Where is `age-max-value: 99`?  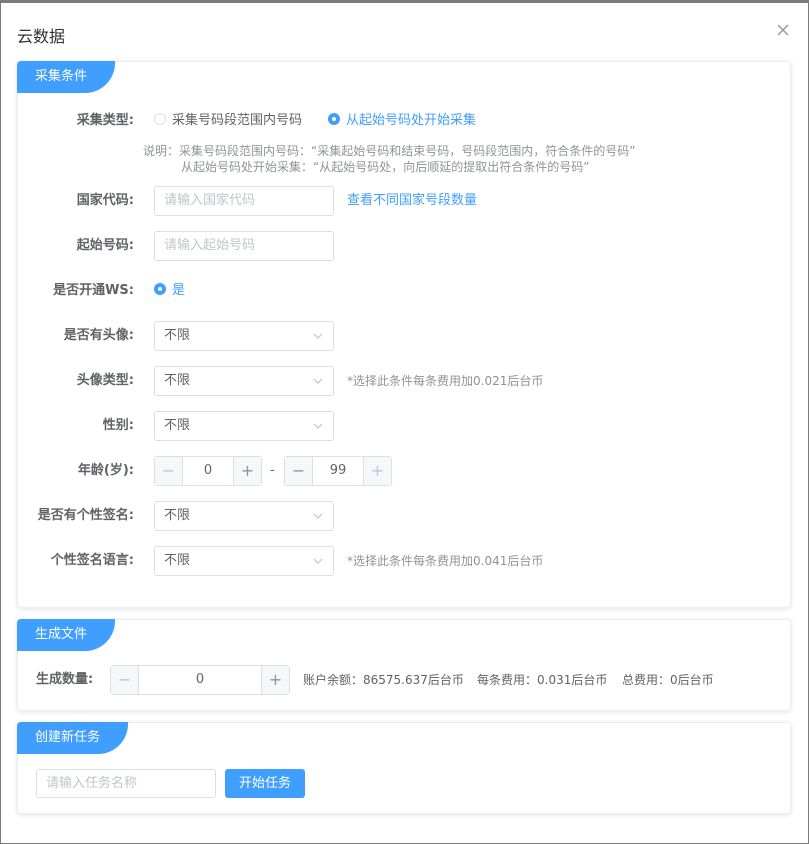
age-max-value: 99 is located at coordinates (338, 471).